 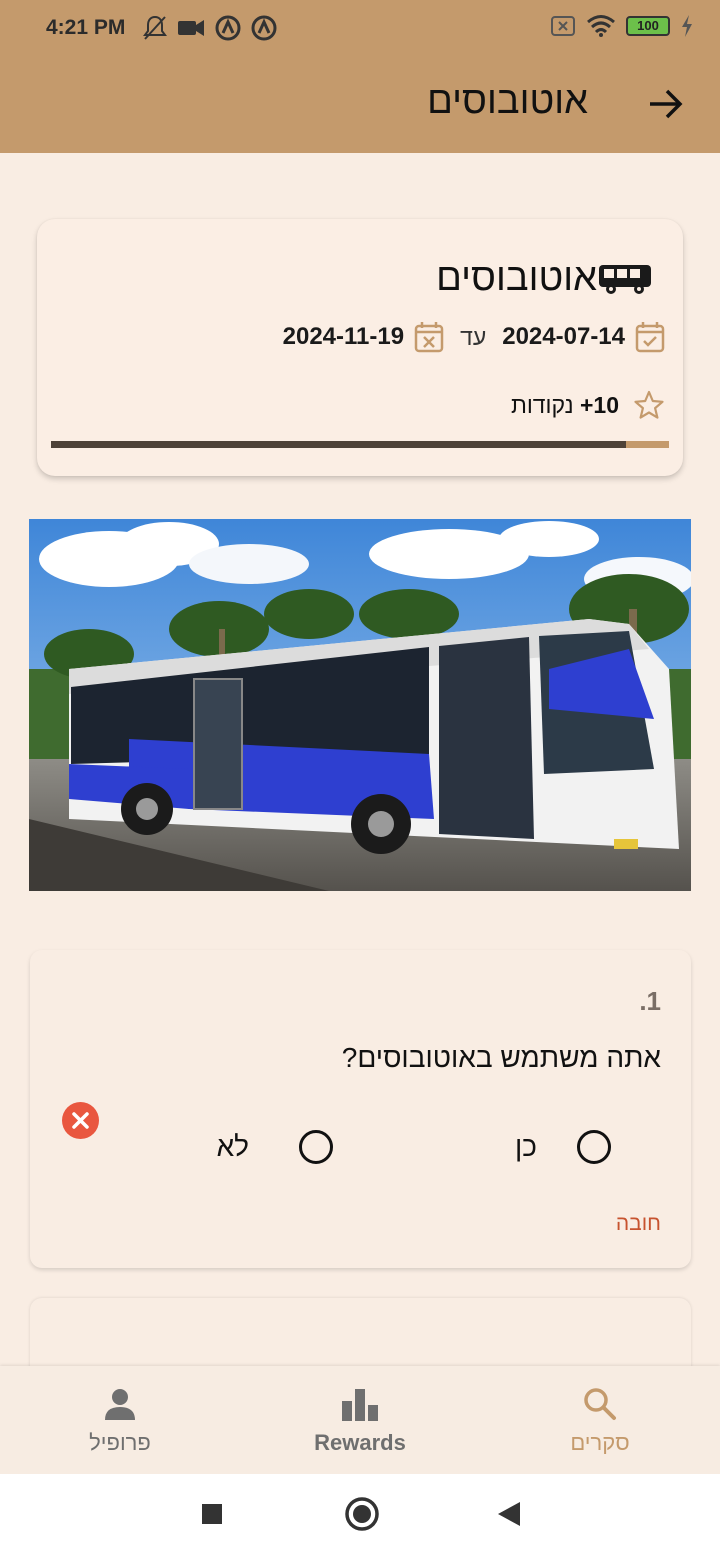 I want to click on progress-bar, so click(x=360, y=444).